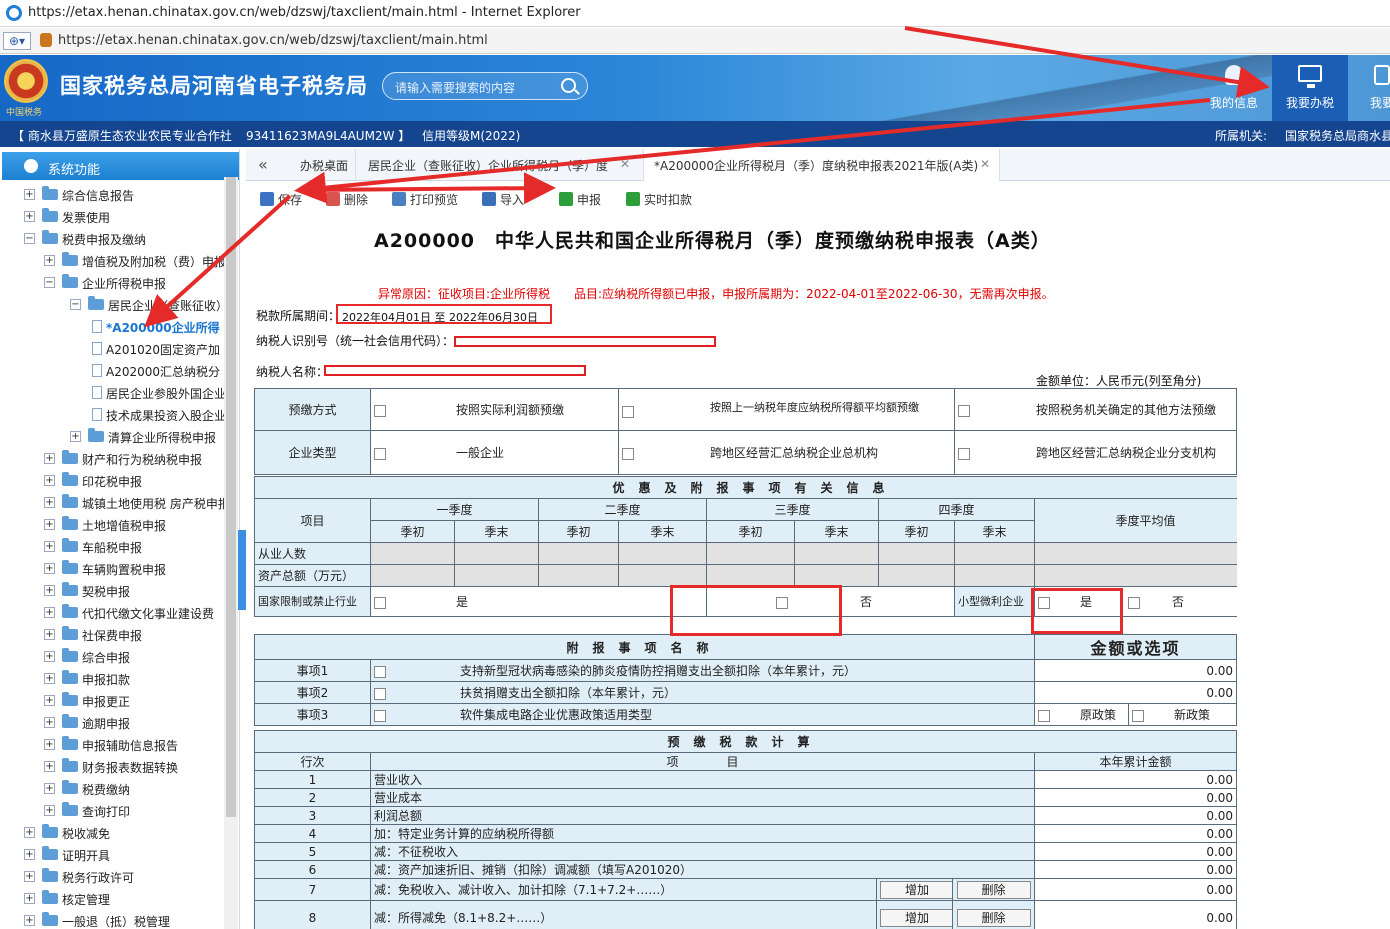 Image resolution: width=1390 pixels, height=929 pixels. What do you see at coordinates (322, 165) in the screenshot?
I see `tab-desktop: 办税桌面` at bounding box center [322, 165].